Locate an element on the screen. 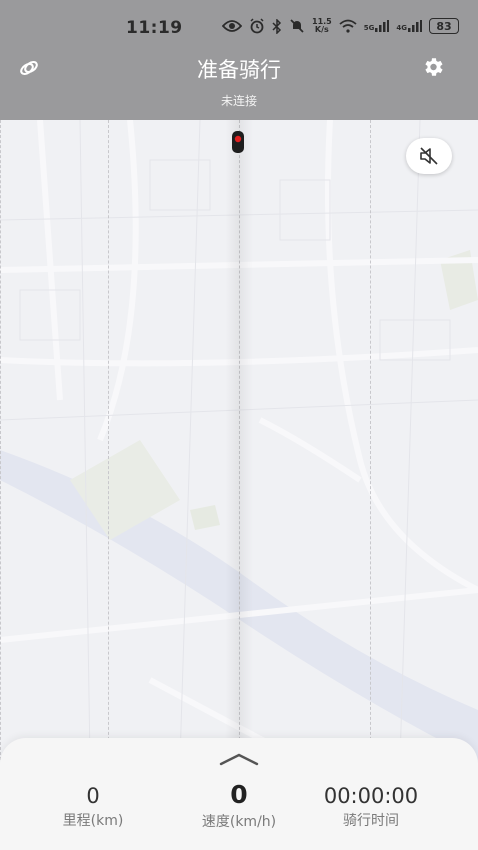  ride-stats-panel: 0 里程(km) 0 速度(km/h) 00:00:00 骑行时间 is located at coordinates (239, 794).